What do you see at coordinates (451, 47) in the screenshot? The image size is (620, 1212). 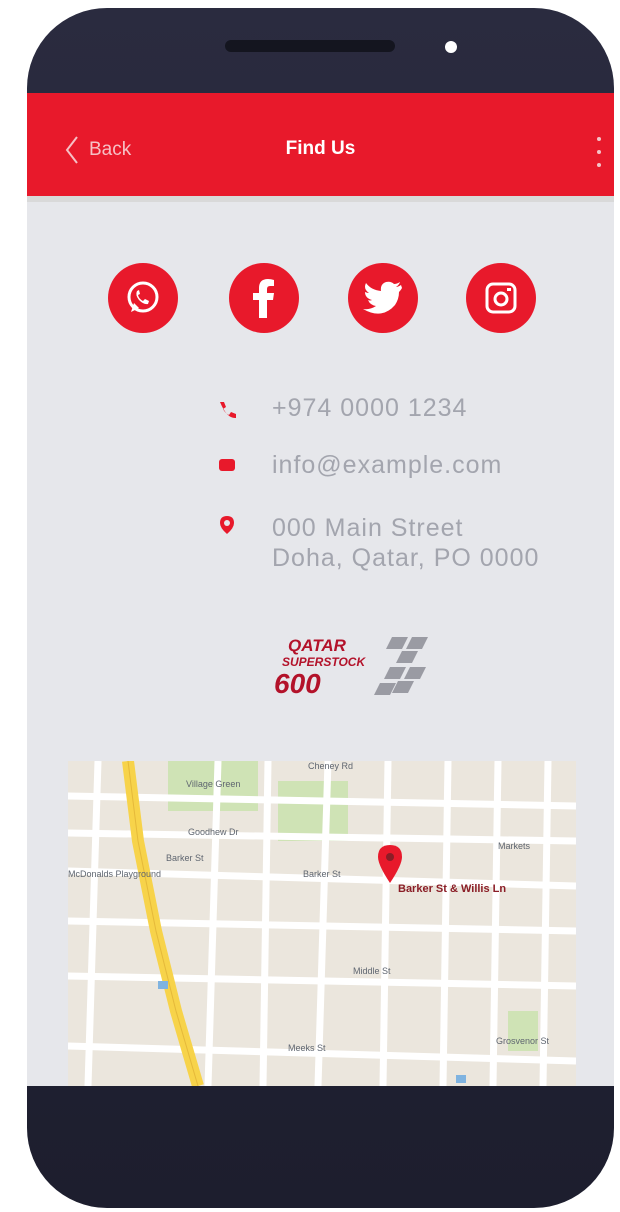 I see `phone-camera` at bounding box center [451, 47].